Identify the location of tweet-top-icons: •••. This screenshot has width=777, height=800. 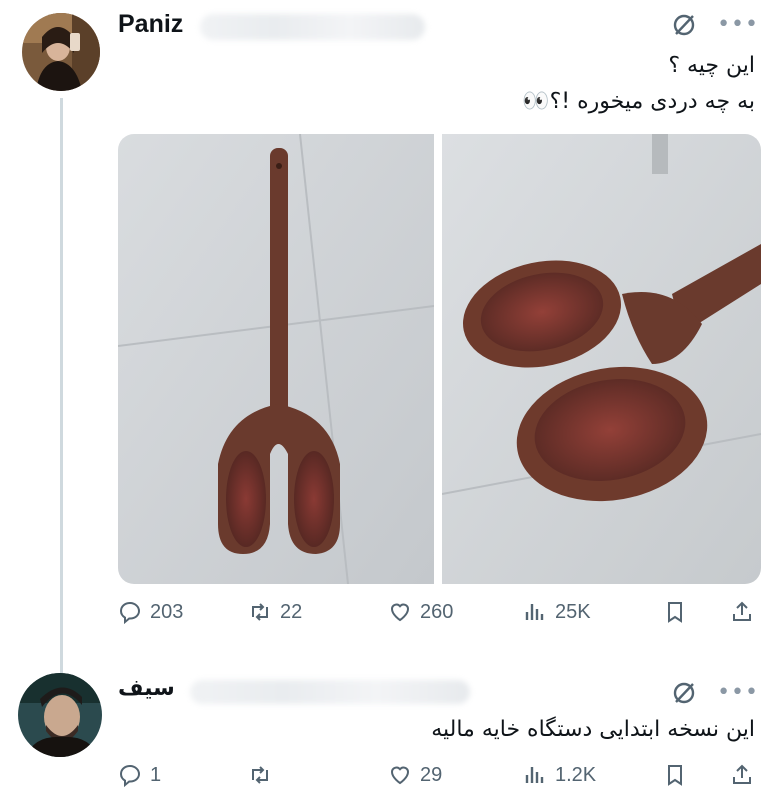
(715, 25).